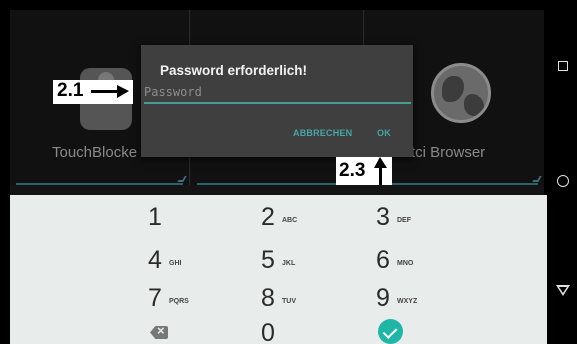 The image size is (577, 344). I want to click on key-digit: 6, so click(383, 260).